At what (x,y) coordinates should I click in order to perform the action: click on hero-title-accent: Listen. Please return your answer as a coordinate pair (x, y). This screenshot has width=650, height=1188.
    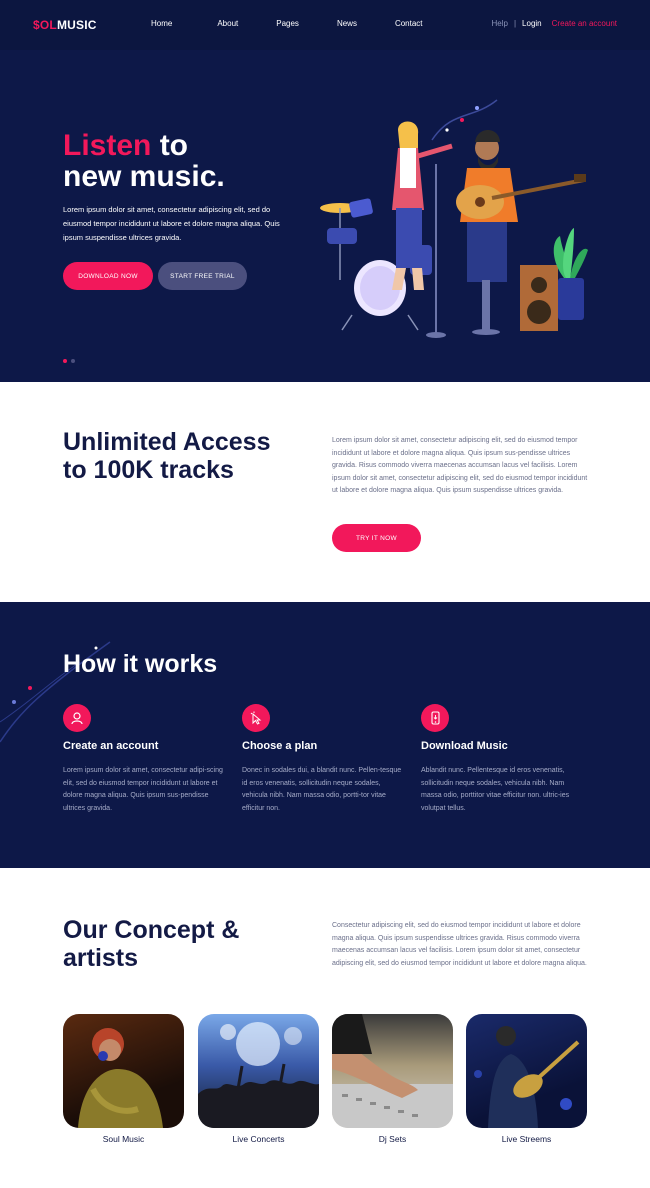
    Looking at the image, I should click on (107, 145).